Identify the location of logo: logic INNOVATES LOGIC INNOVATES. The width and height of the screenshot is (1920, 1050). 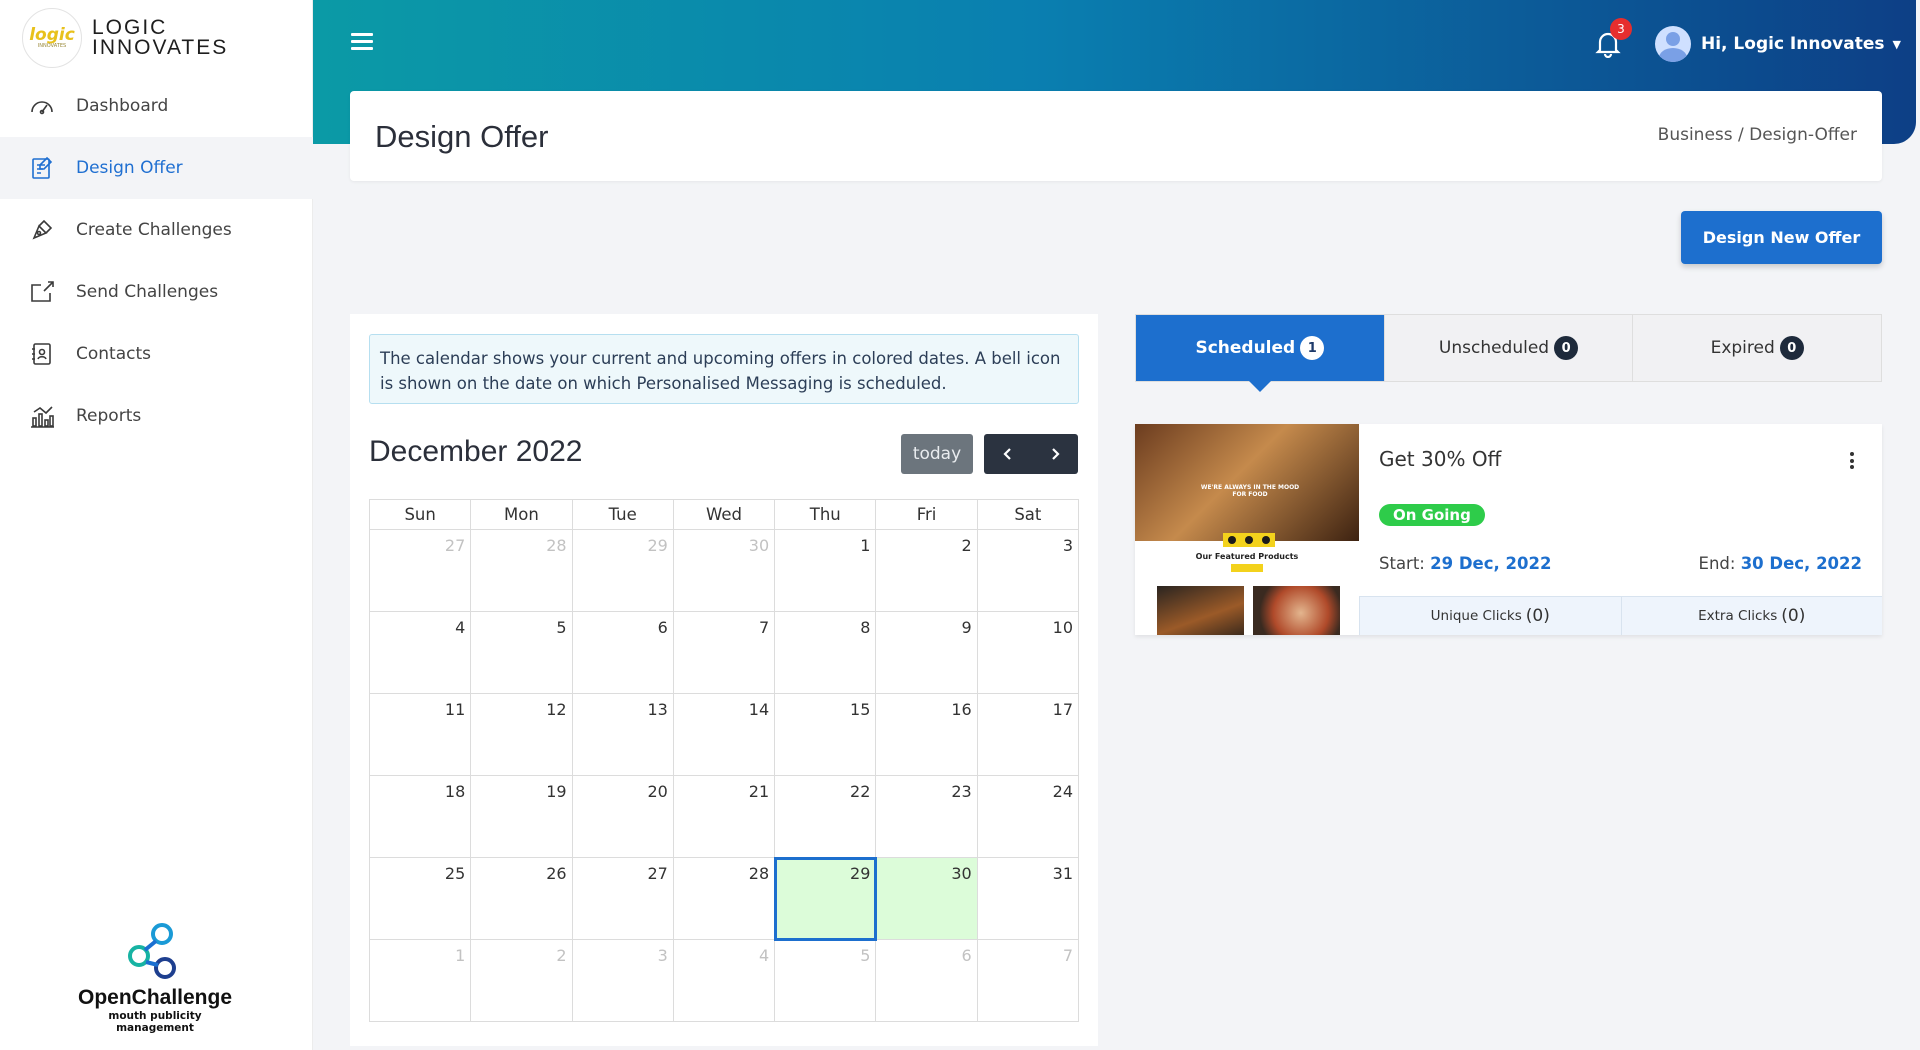
(125, 38).